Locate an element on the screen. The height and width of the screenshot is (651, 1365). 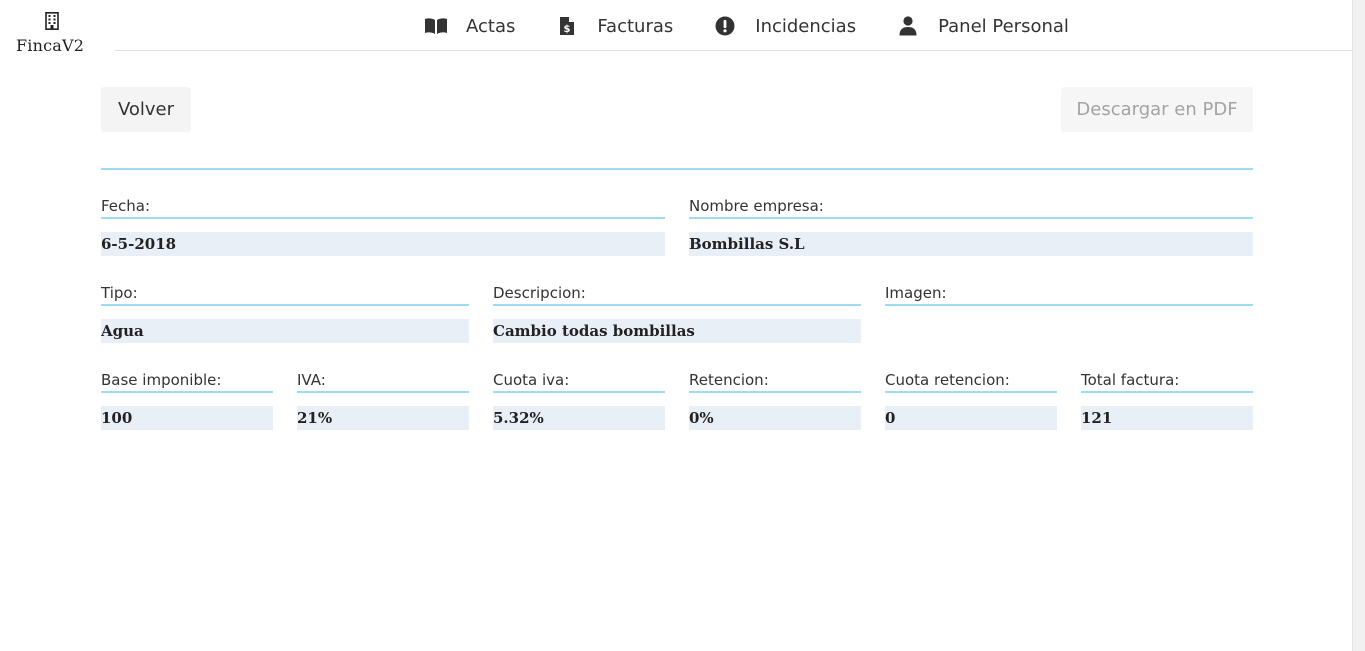
brand-name: FincaV2 is located at coordinates (50, 45).